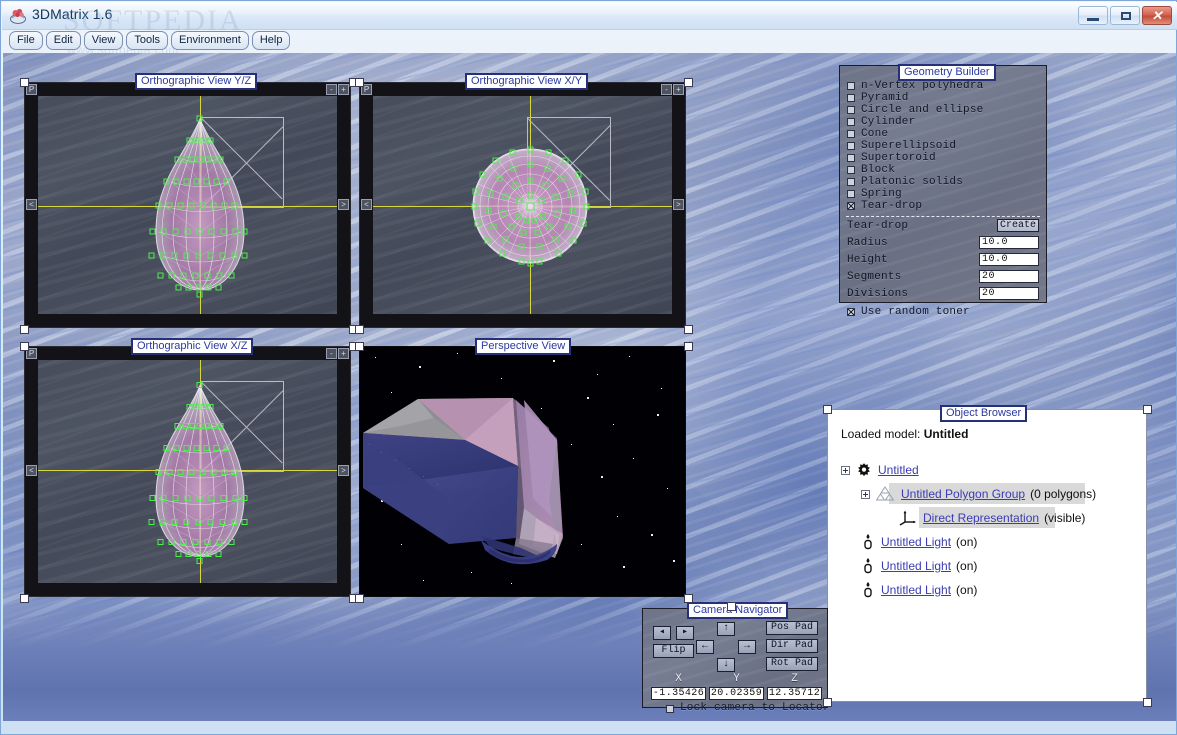 The height and width of the screenshot is (735, 1177). I want to click on pan-right-button: →, so click(747, 647).